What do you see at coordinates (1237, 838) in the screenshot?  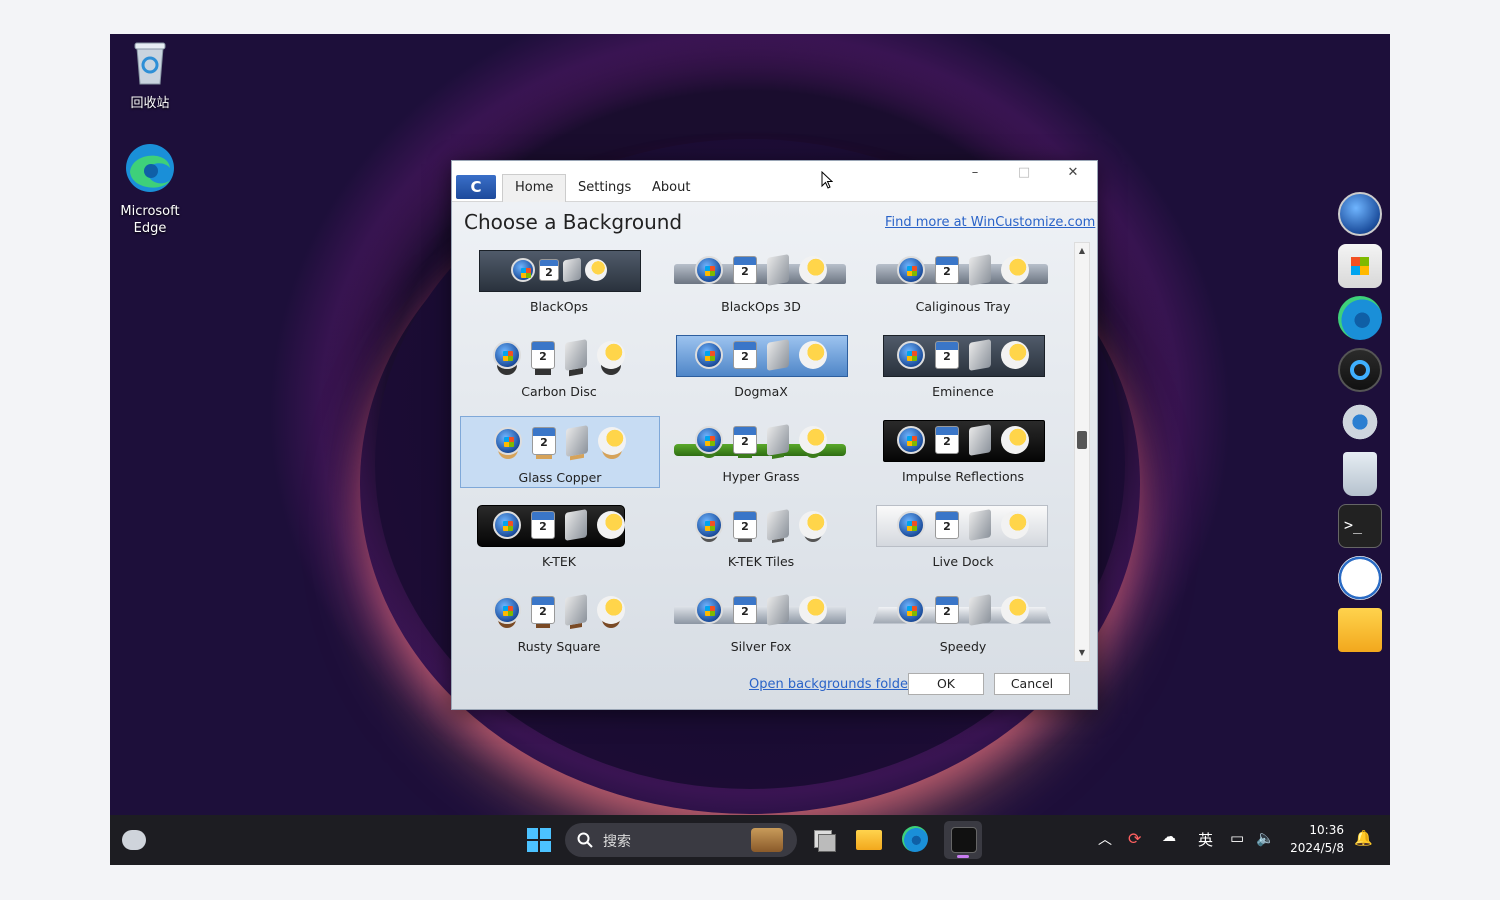 I see `network-icon: ▭` at bounding box center [1237, 838].